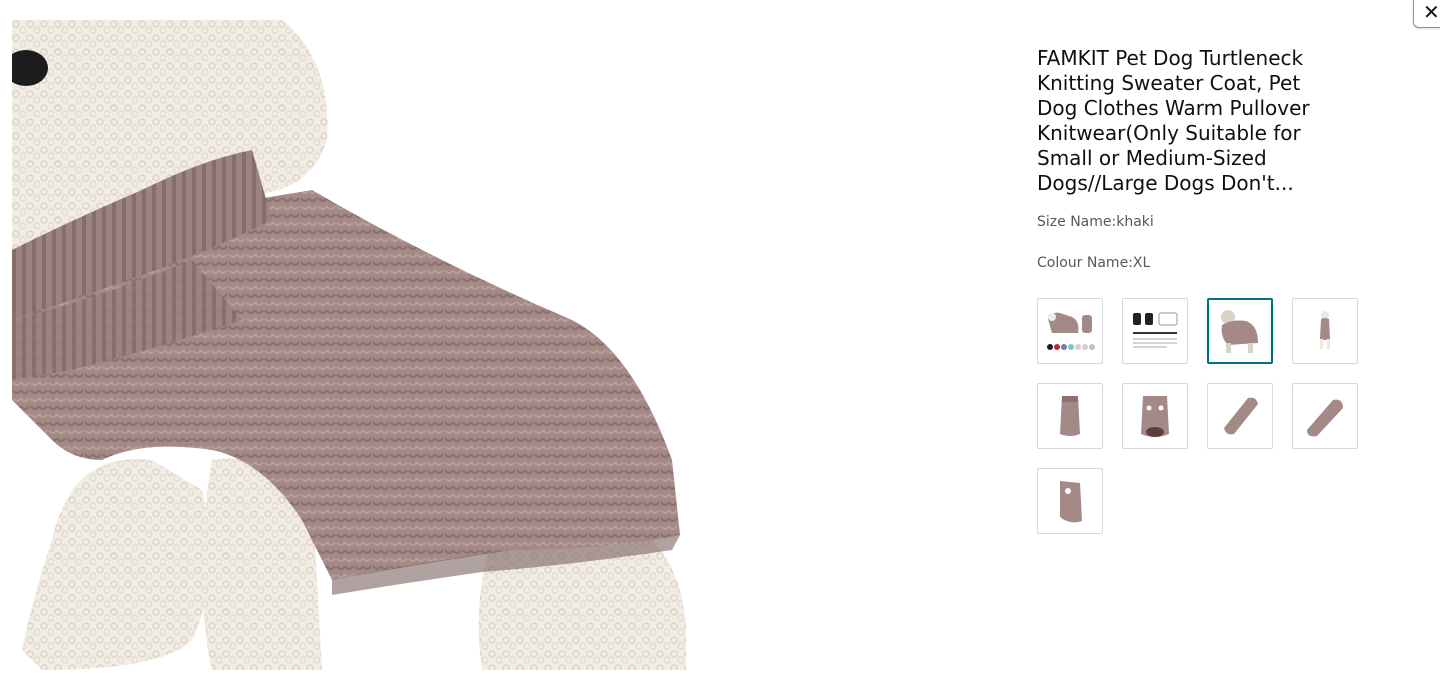  Describe the element at coordinates (1070, 501) in the screenshot. I see `thumbnail-sweater-side-panel` at that location.